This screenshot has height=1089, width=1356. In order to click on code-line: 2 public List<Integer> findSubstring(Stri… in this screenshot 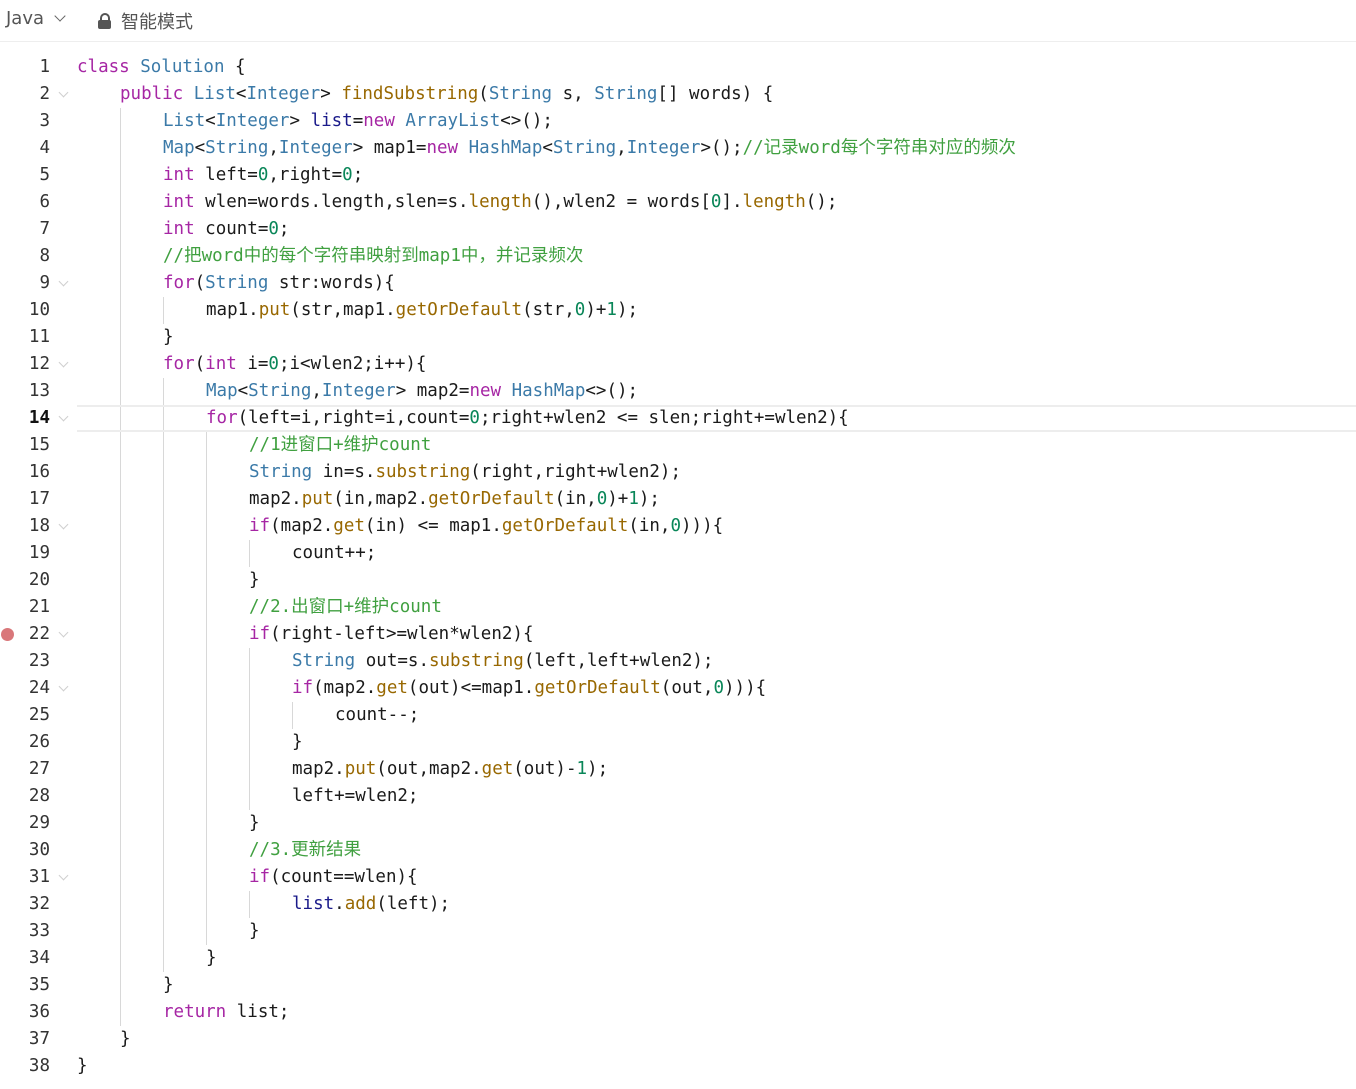, I will do `click(678, 94)`.